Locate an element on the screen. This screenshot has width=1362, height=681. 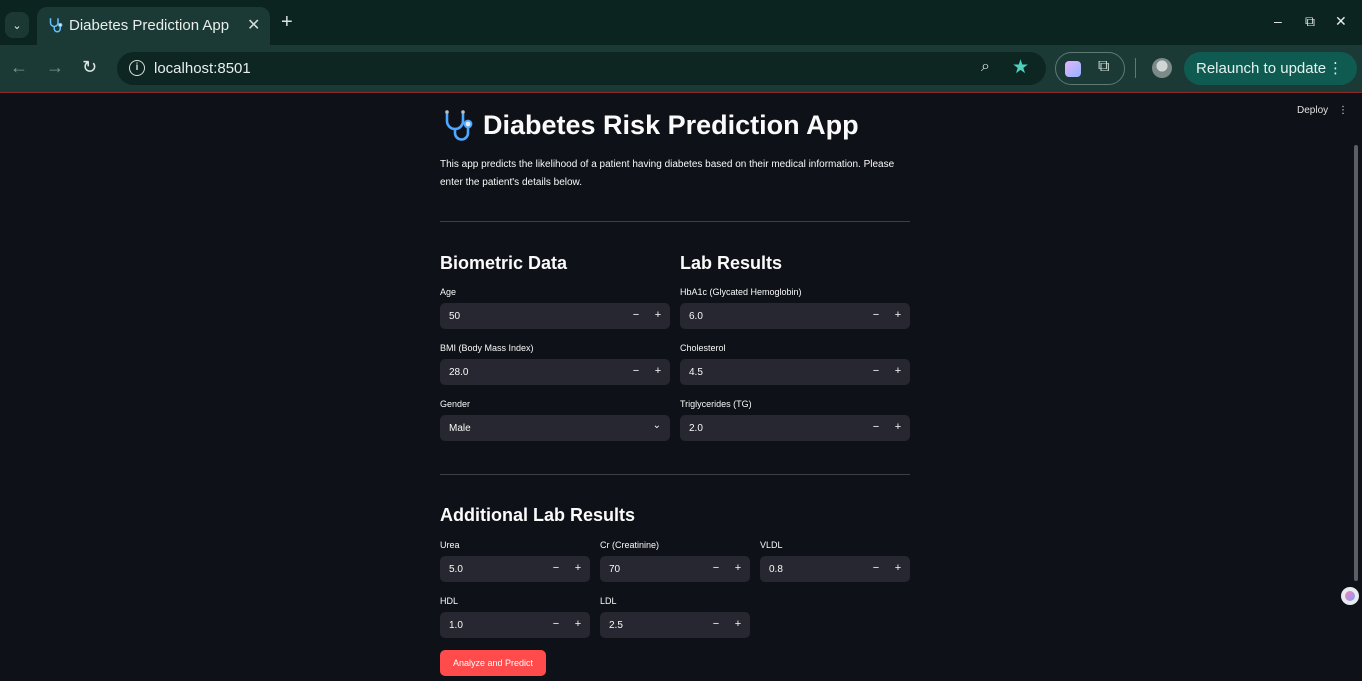
urea-input: 5.0 − + is located at coordinates (515, 569).